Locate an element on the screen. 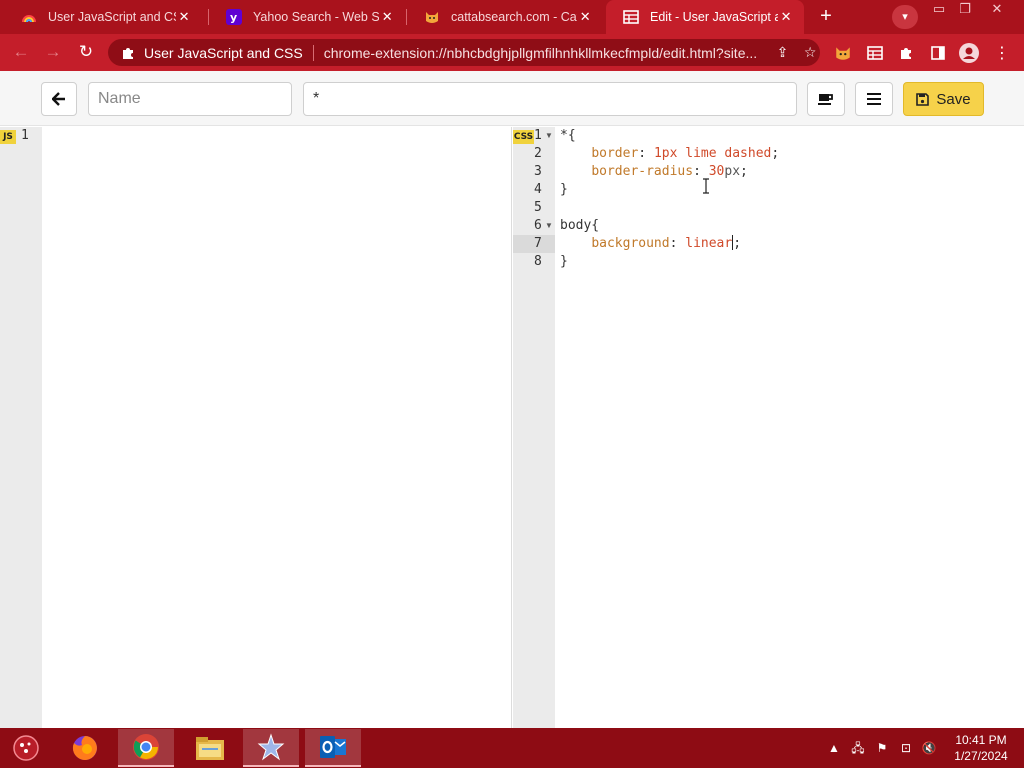 The height and width of the screenshot is (768, 1024). text-caret is located at coordinates (733, 242).